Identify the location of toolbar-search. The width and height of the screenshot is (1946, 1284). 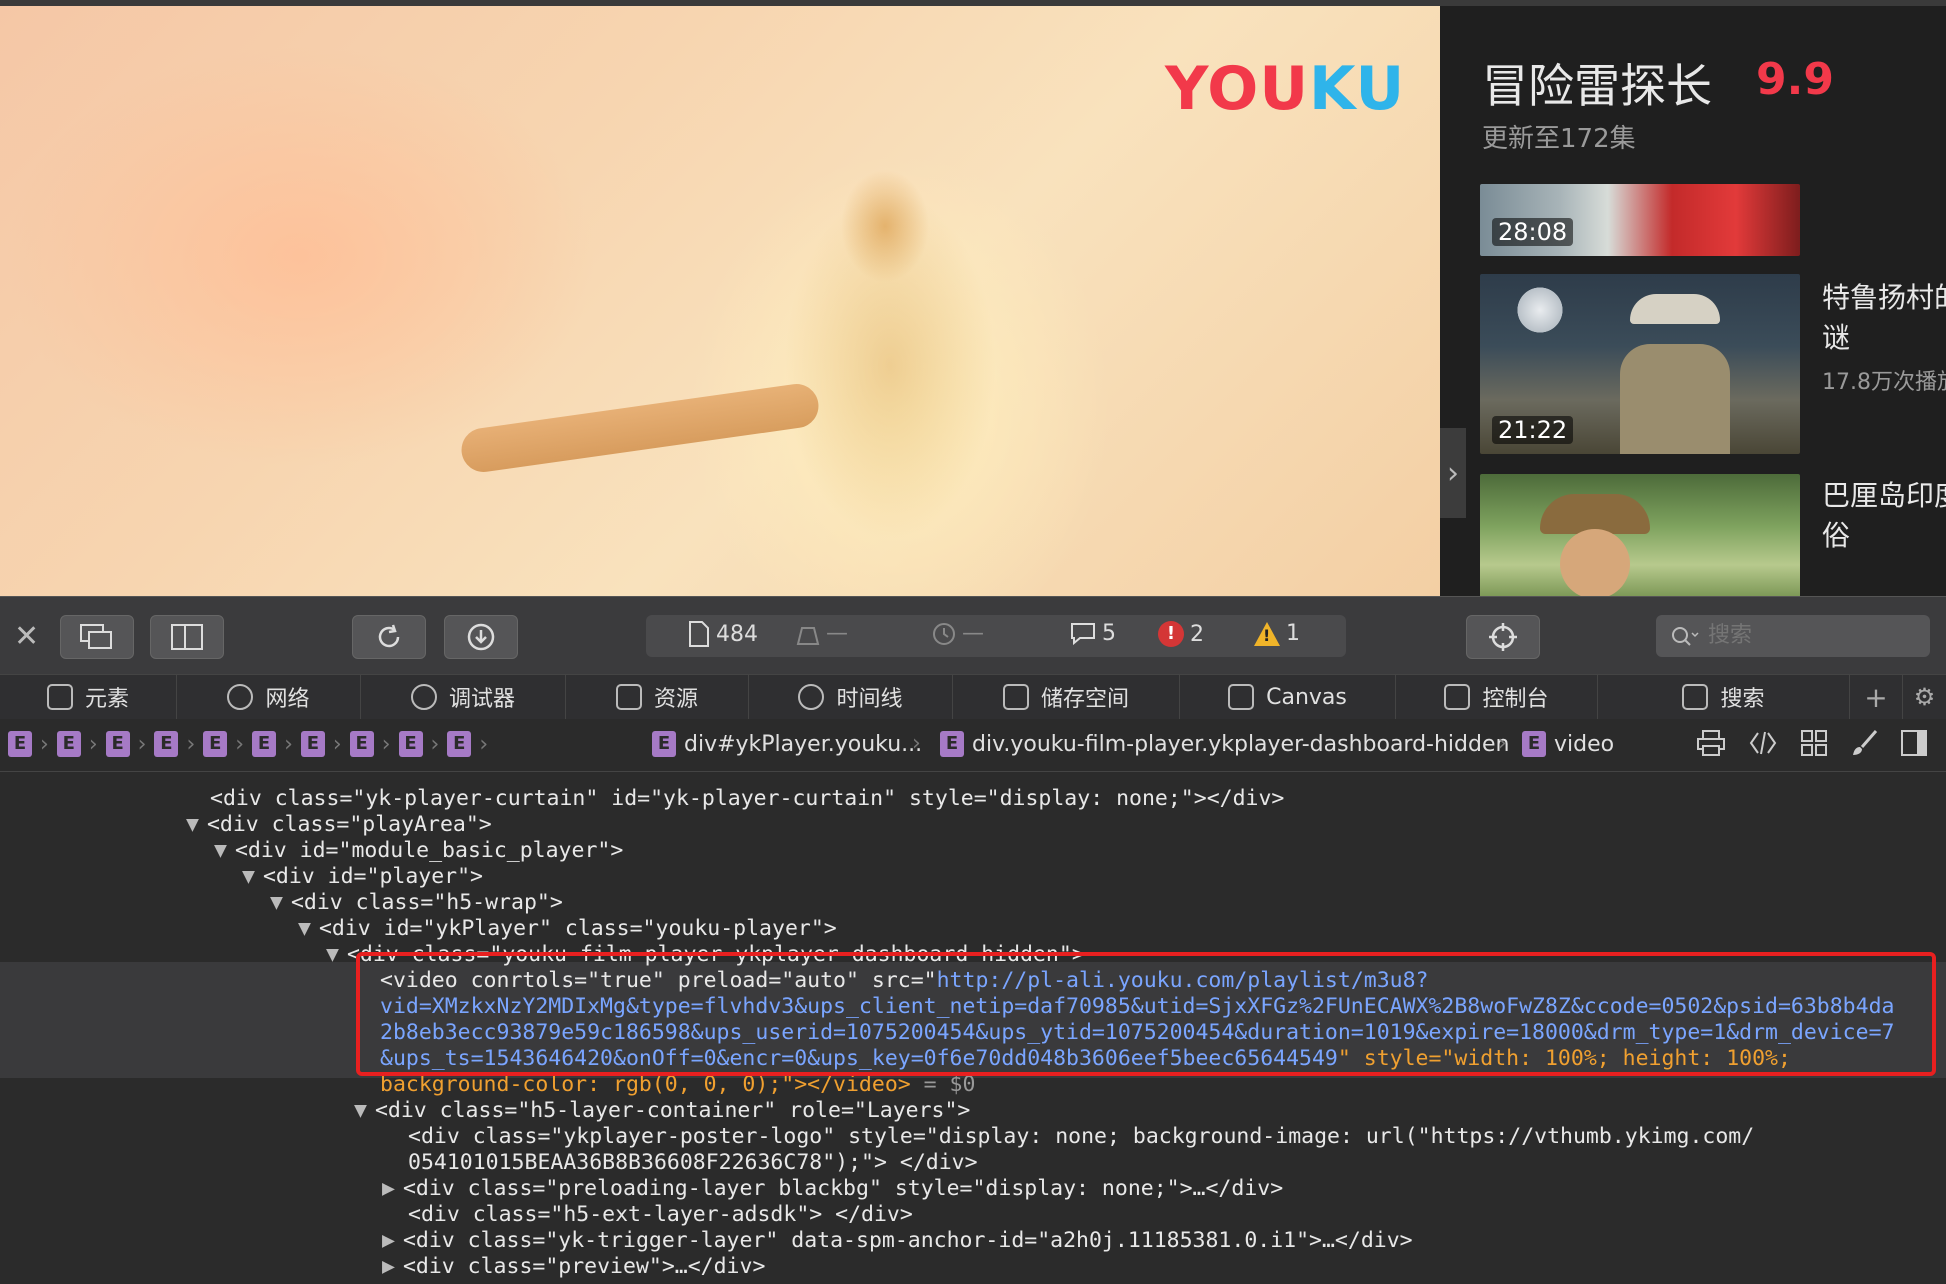
(1793, 636).